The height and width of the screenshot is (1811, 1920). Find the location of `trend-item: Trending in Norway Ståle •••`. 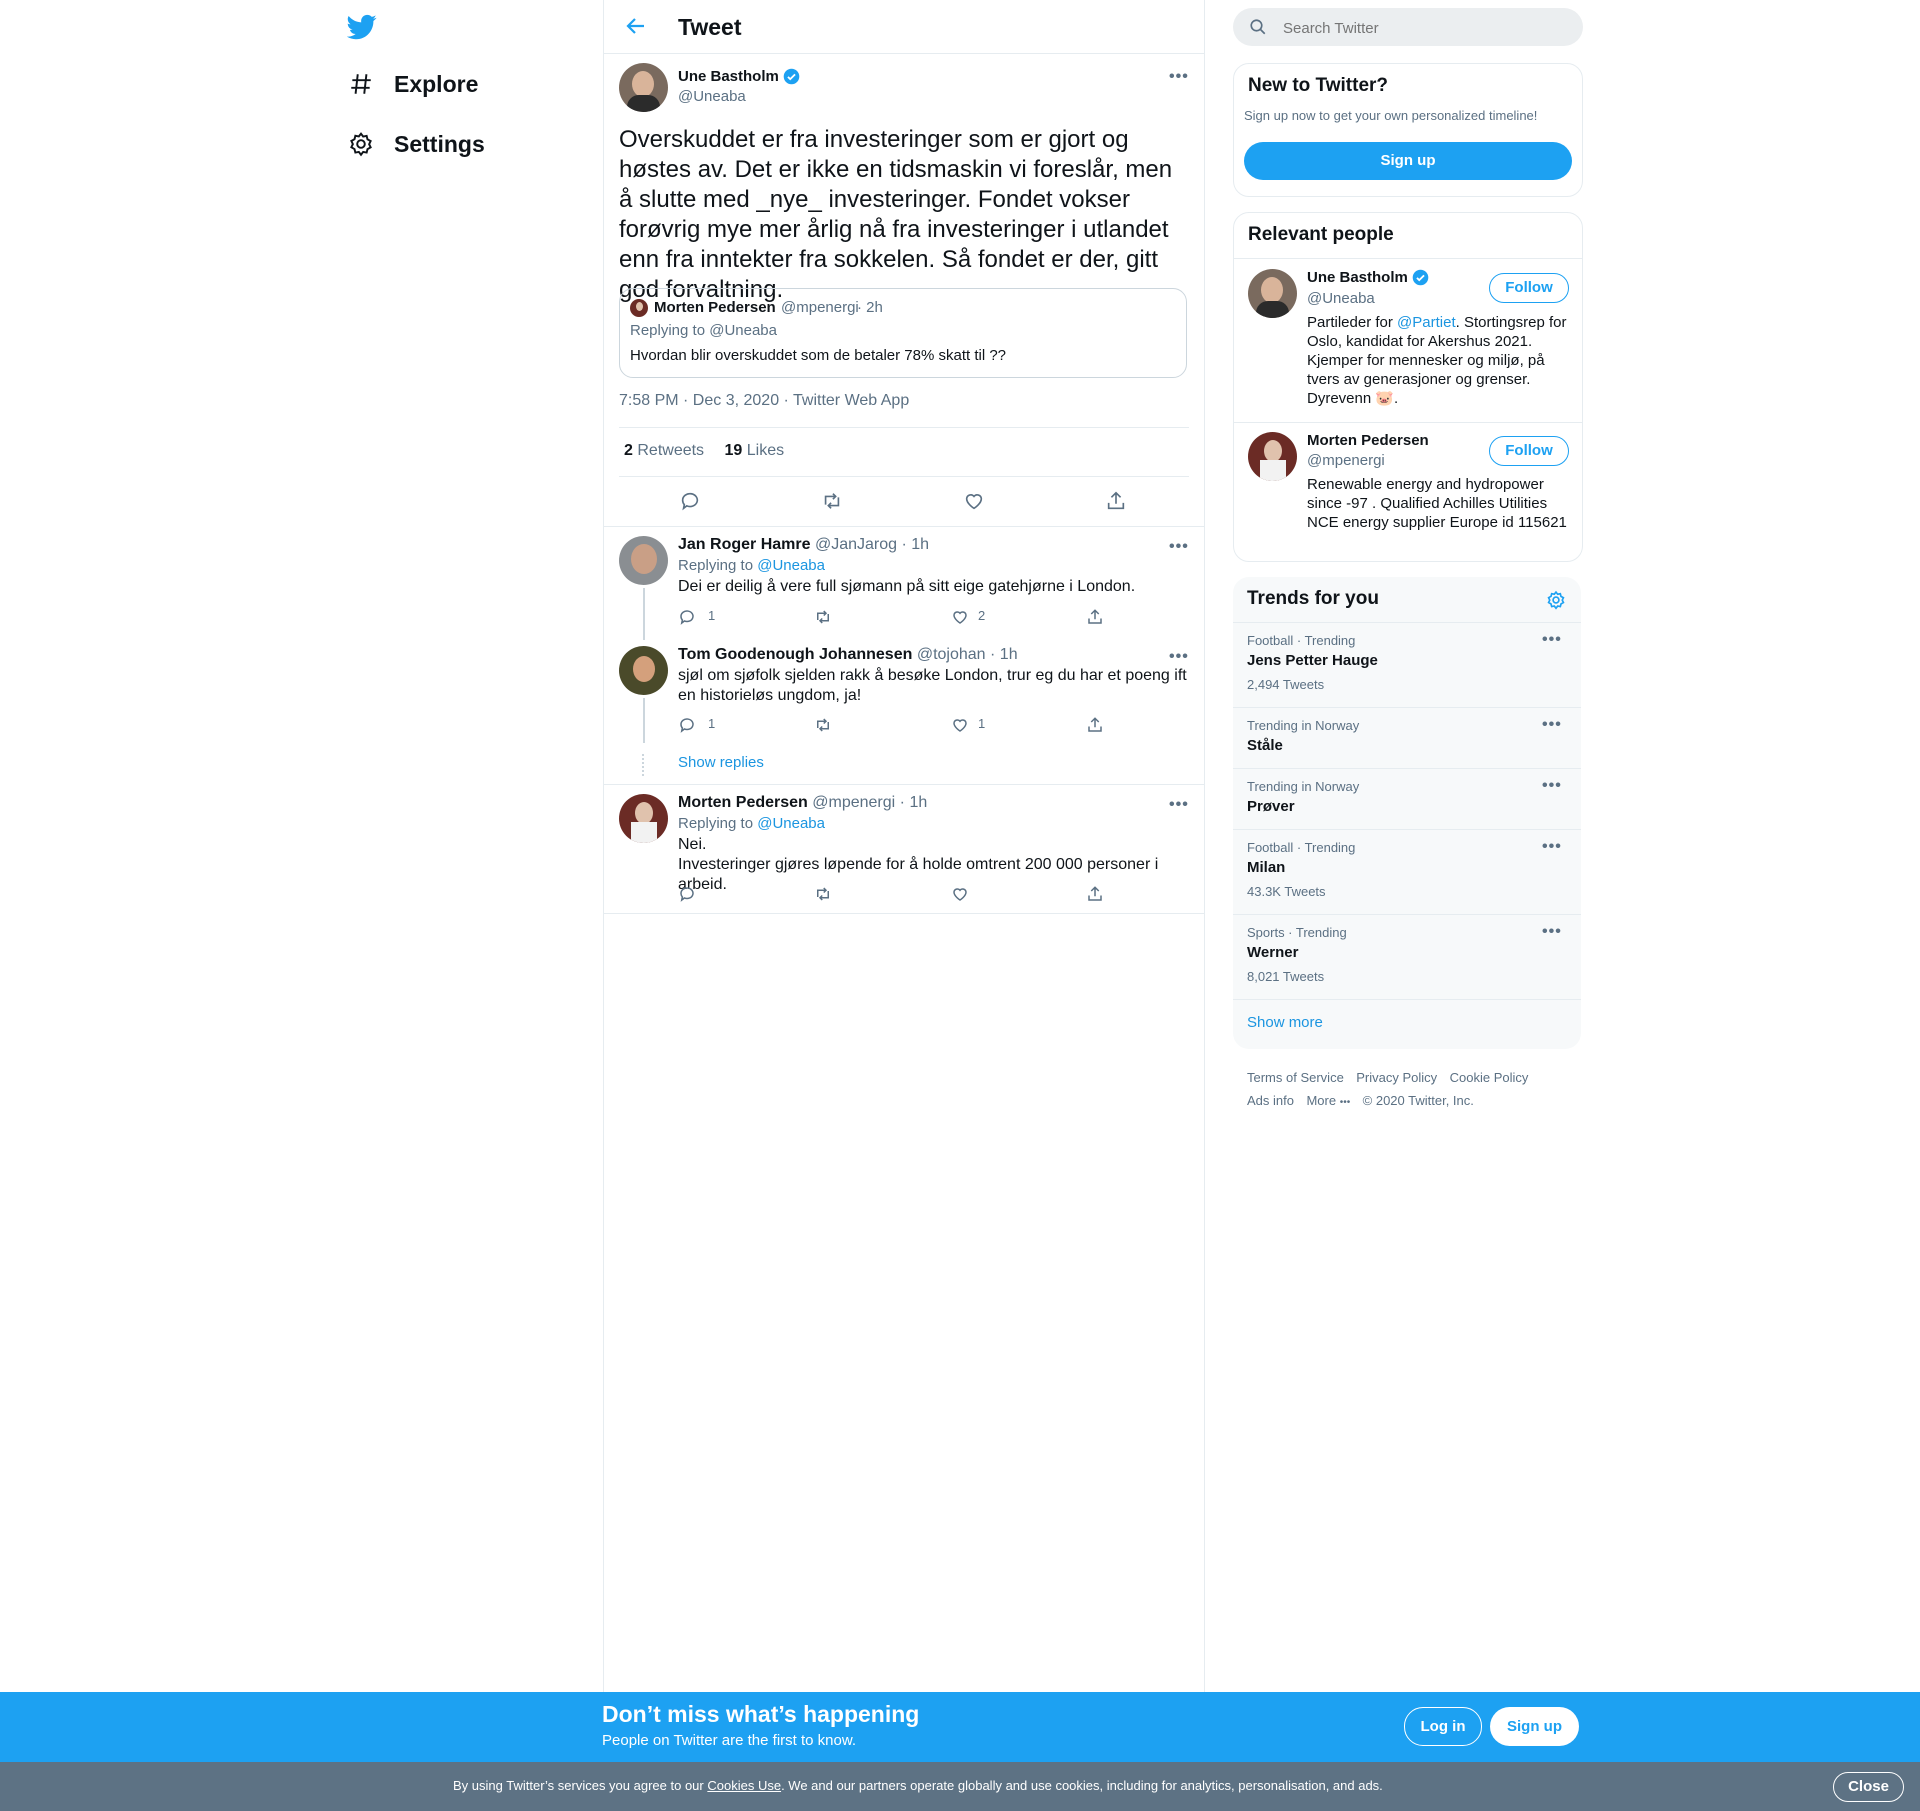

trend-item: Trending in Norway Ståle ••• is located at coordinates (1407, 738).